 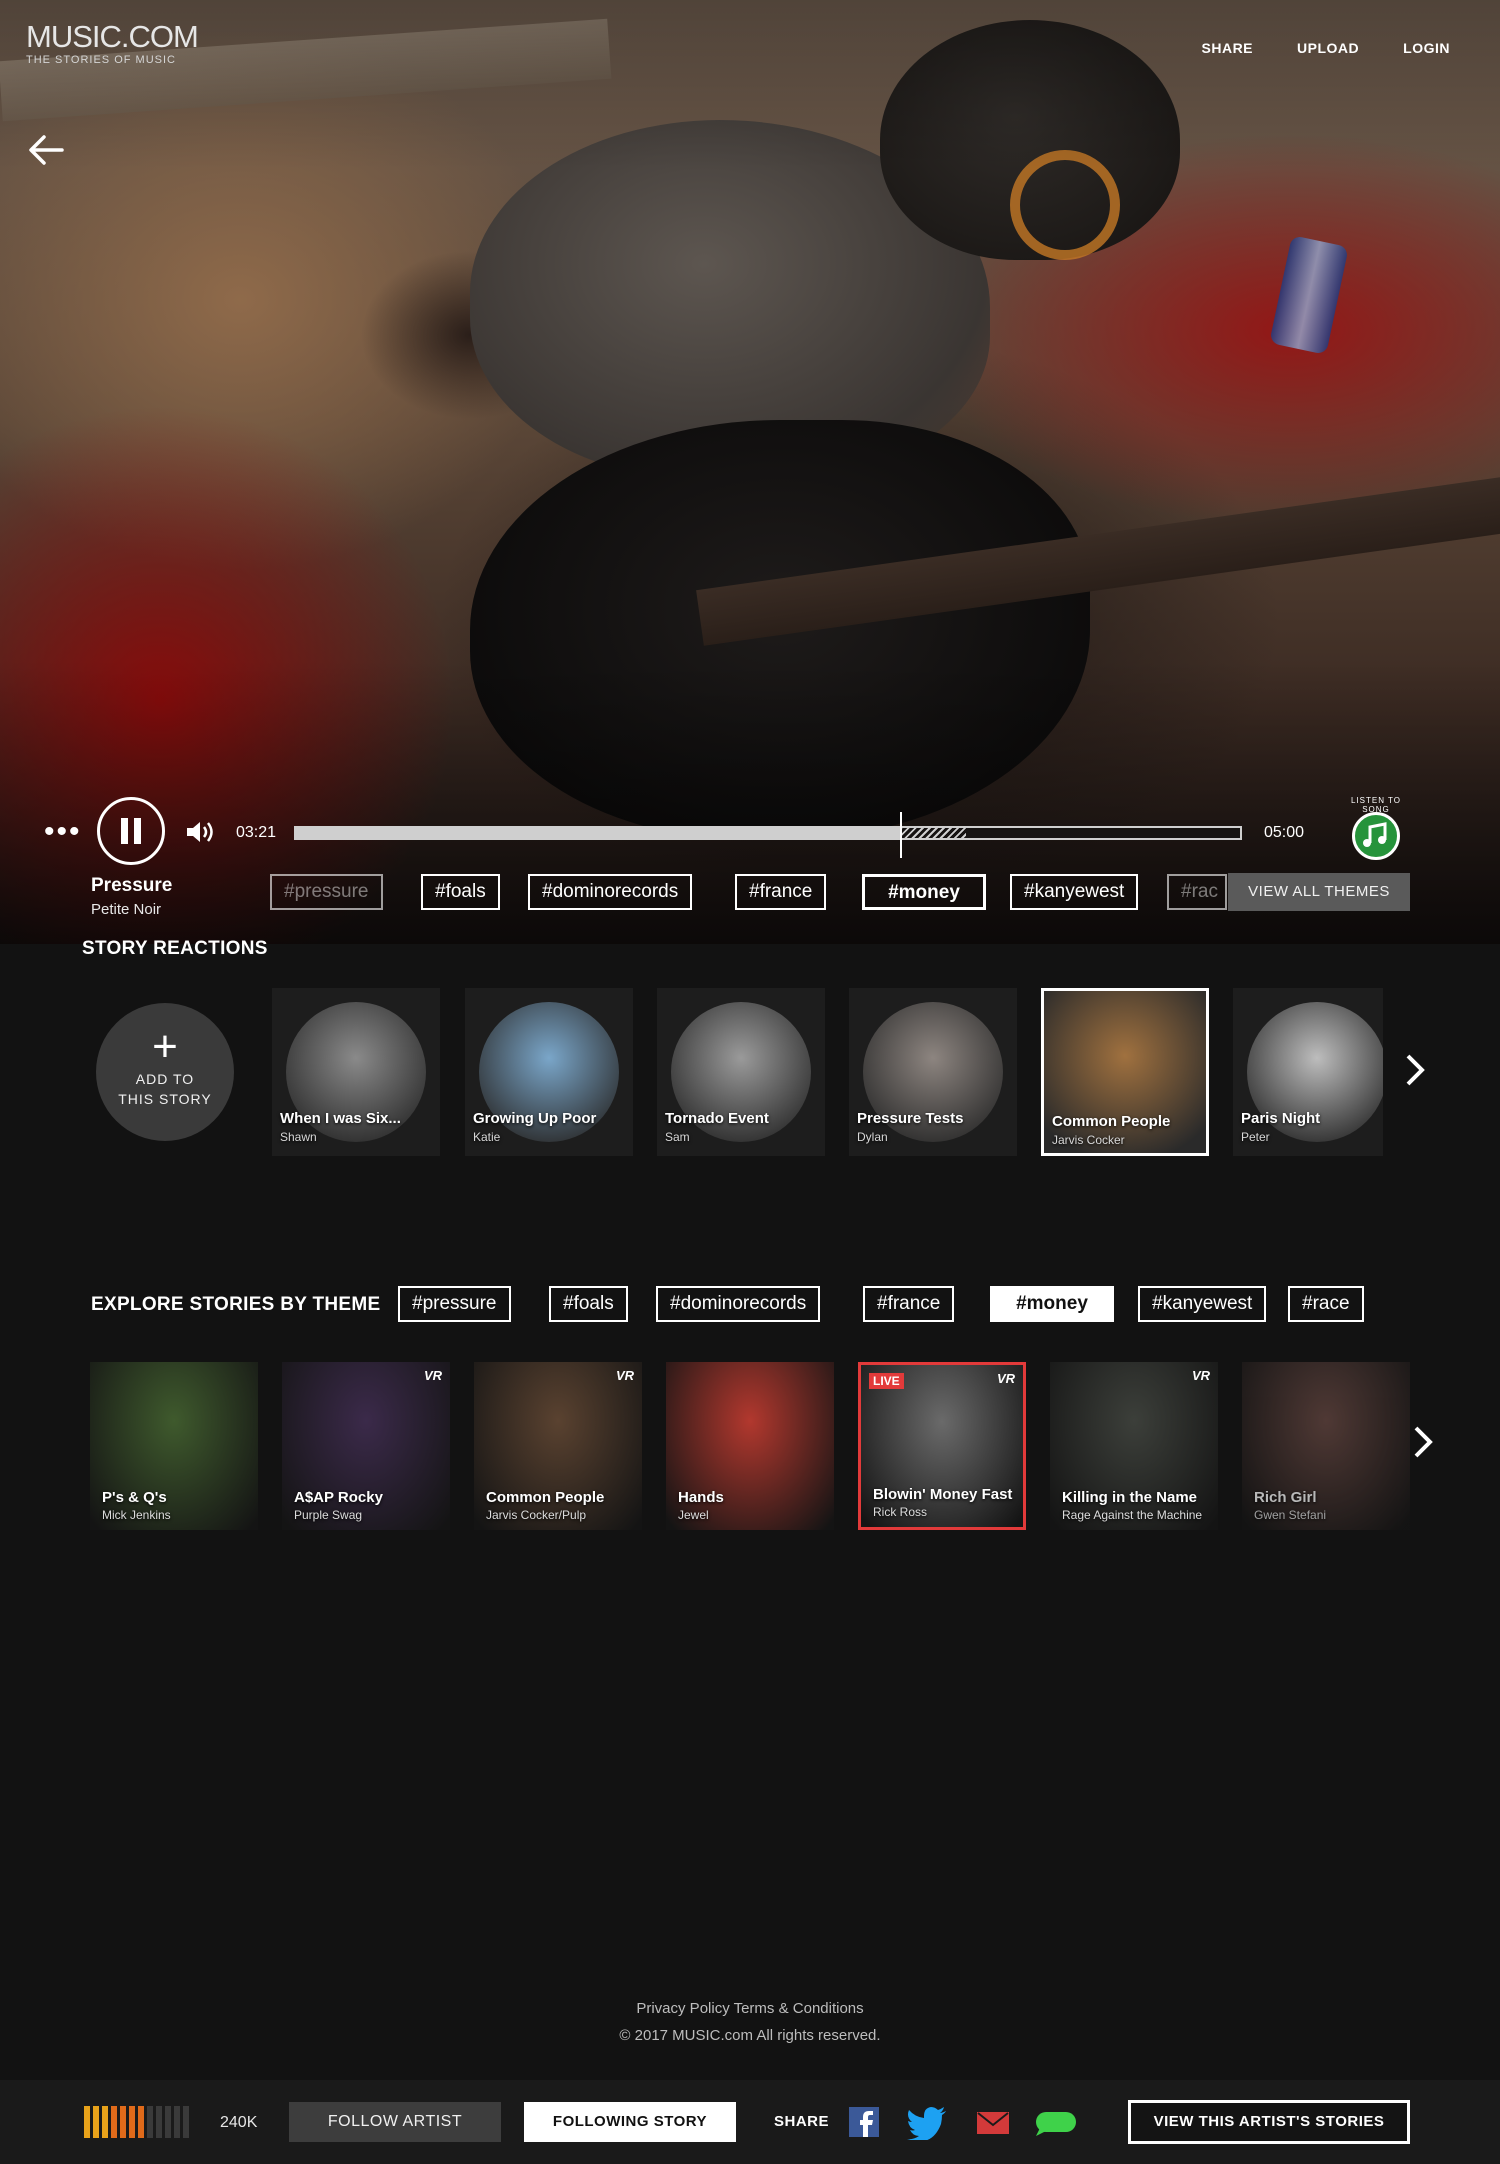 I want to click on nav-share-link: SHARE, so click(x=1228, y=48).